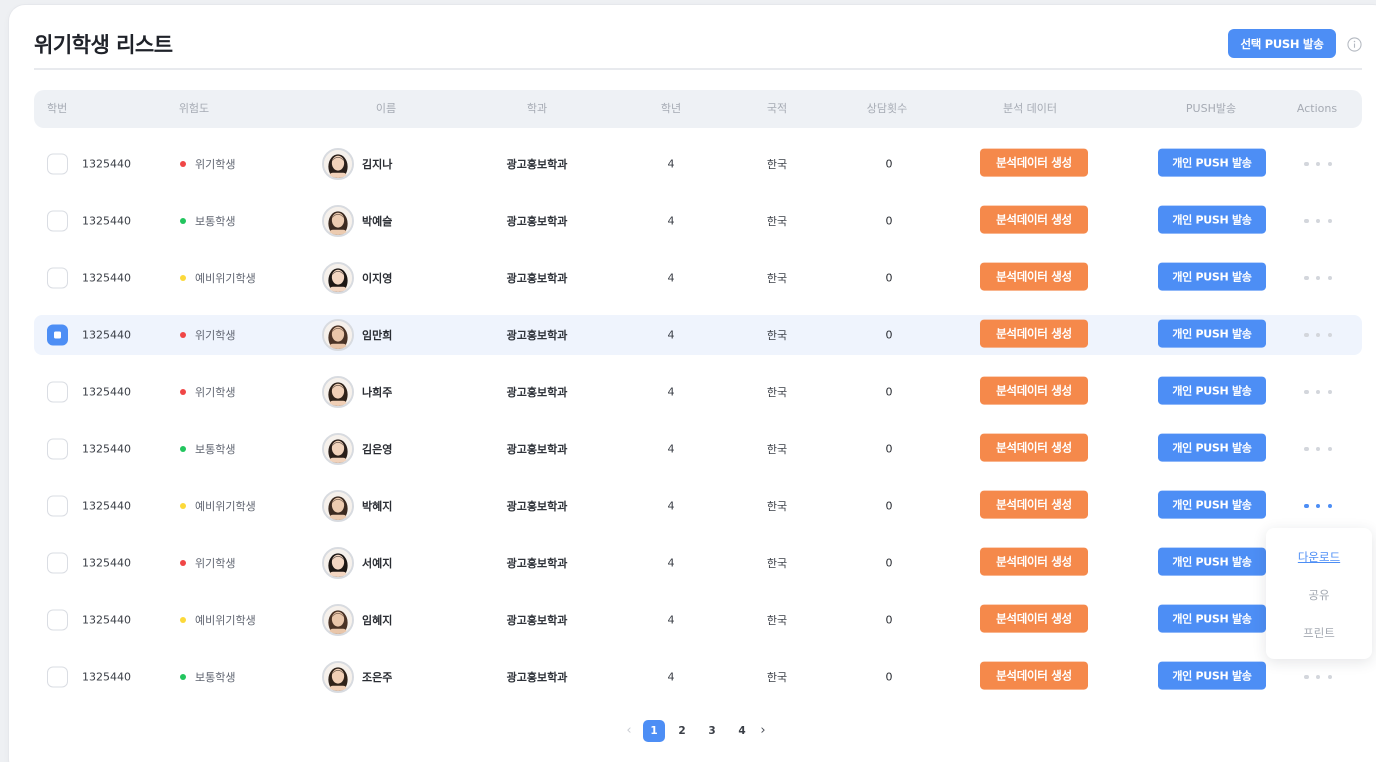 The height and width of the screenshot is (762, 1376). Describe the element at coordinates (1282, 43) in the screenshot. I see `select-push-button: 선택 PUSH 발송` at that location.